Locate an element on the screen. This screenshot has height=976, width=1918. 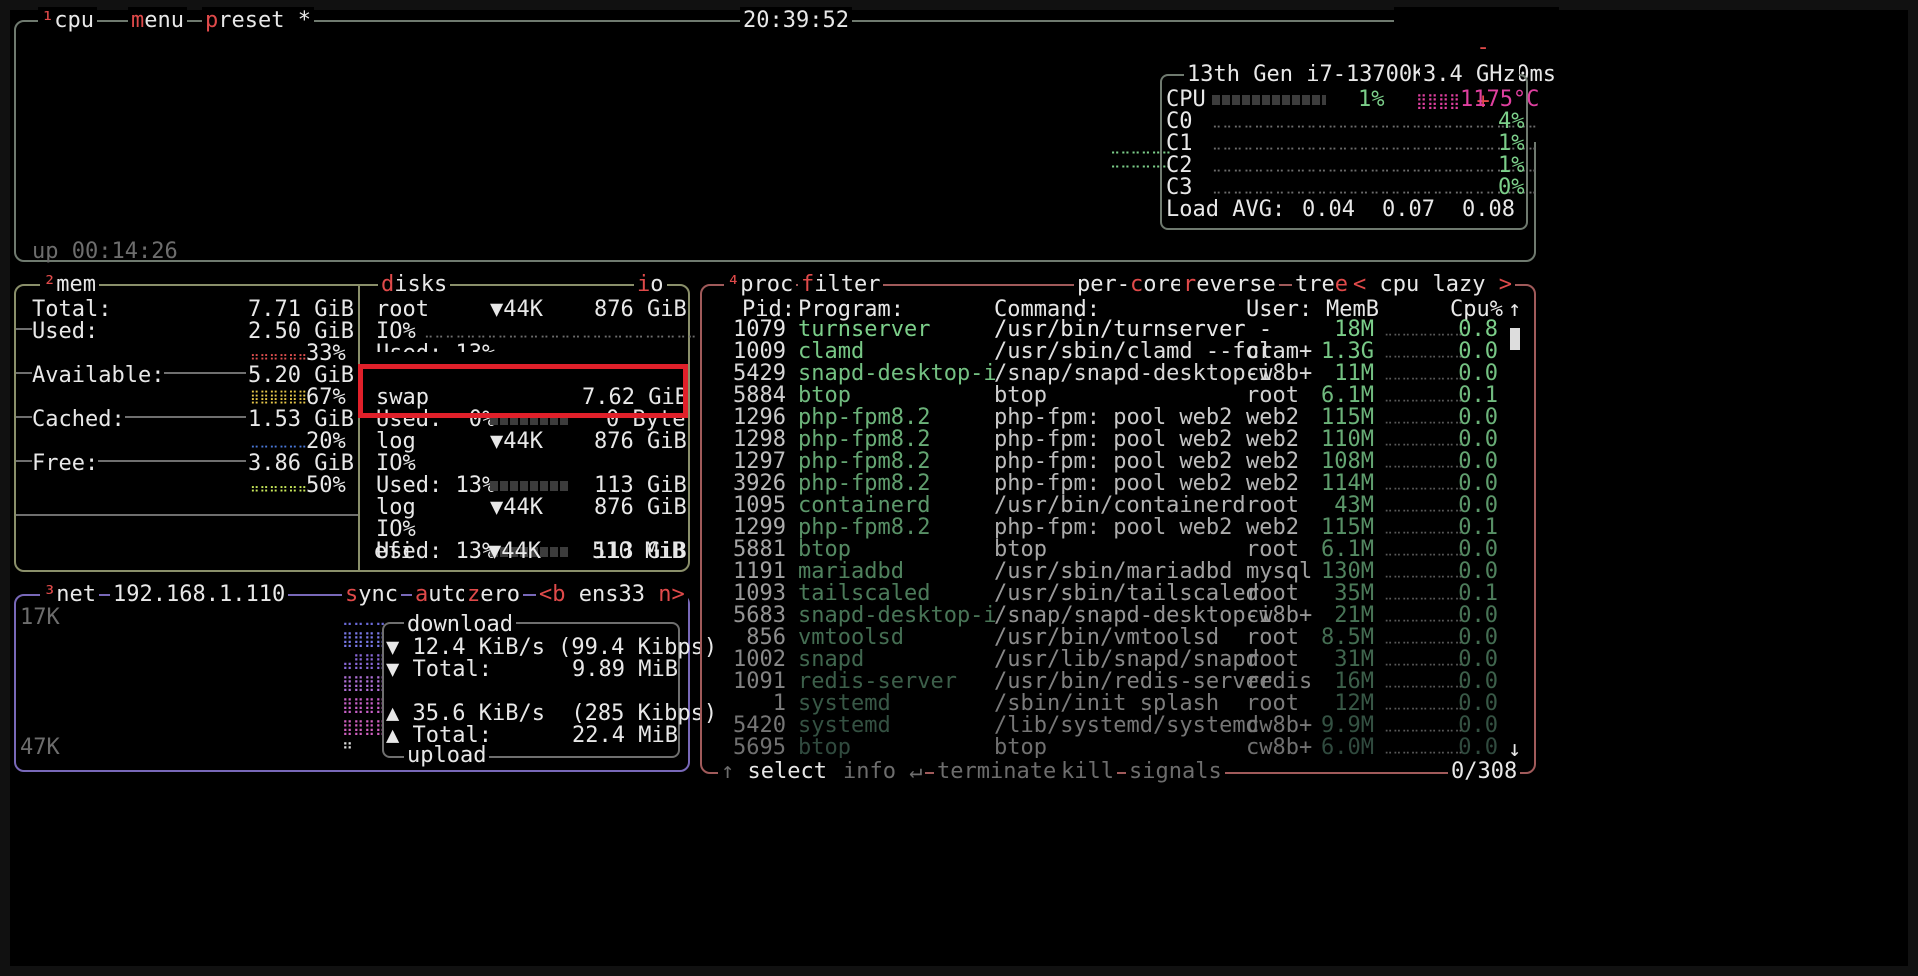
disk-efi-speed: ▼44K is located at coordinates (514, 551).